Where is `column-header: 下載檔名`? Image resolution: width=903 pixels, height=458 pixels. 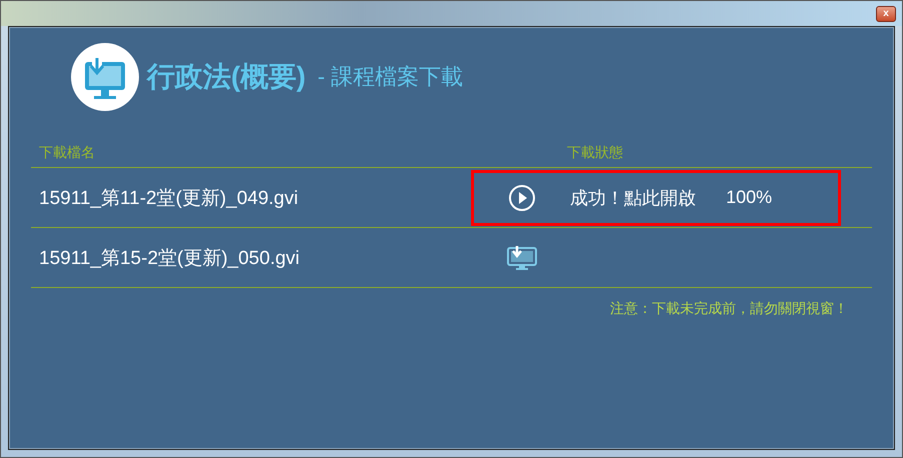
column-header: 下載檔名 is located at coordinates (67, 153).